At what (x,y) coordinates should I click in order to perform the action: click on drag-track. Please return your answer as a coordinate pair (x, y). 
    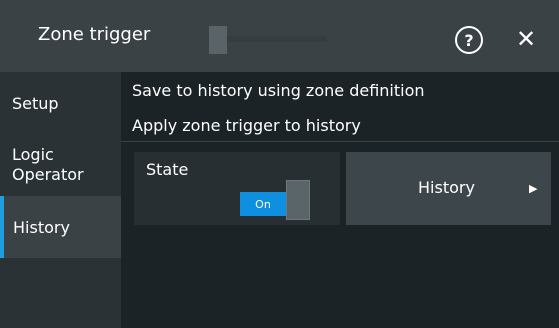
    Looking at the image, I should click on (277, 39).